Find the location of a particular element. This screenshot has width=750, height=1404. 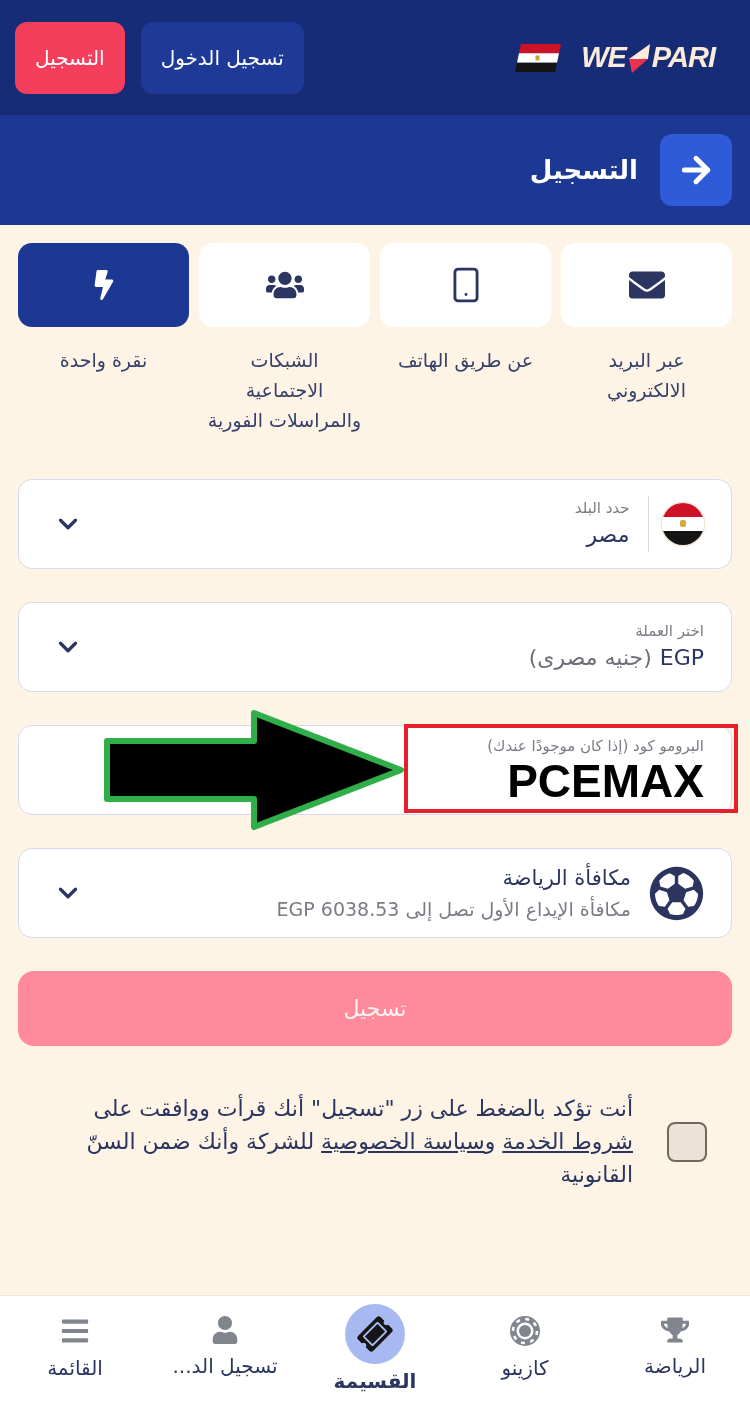

page-title: التسجيل is located at coordinates (583, 170).